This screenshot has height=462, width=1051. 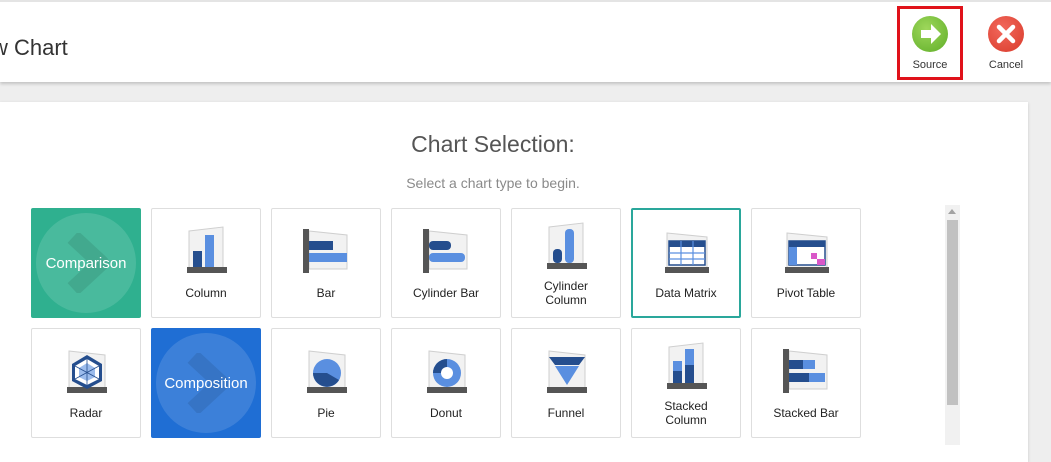 I want to click on tile-funnel: Funnel, so click(x=566, y=383).